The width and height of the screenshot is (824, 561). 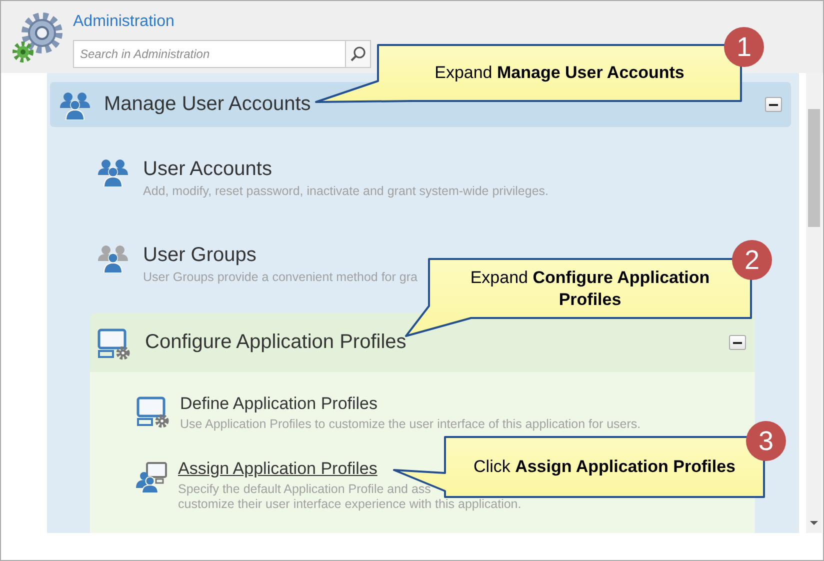 What do you see at coordinates (814, 168) in the screenshot?
I see `scrollbar-thumb` at bounding box center [814, 168].